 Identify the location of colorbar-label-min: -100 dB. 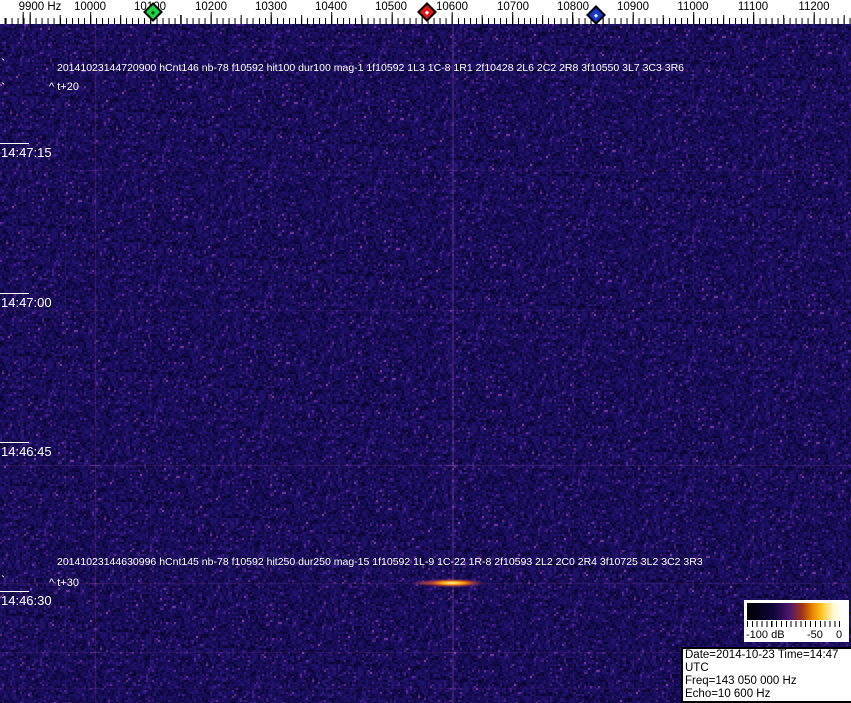
(765, 635).